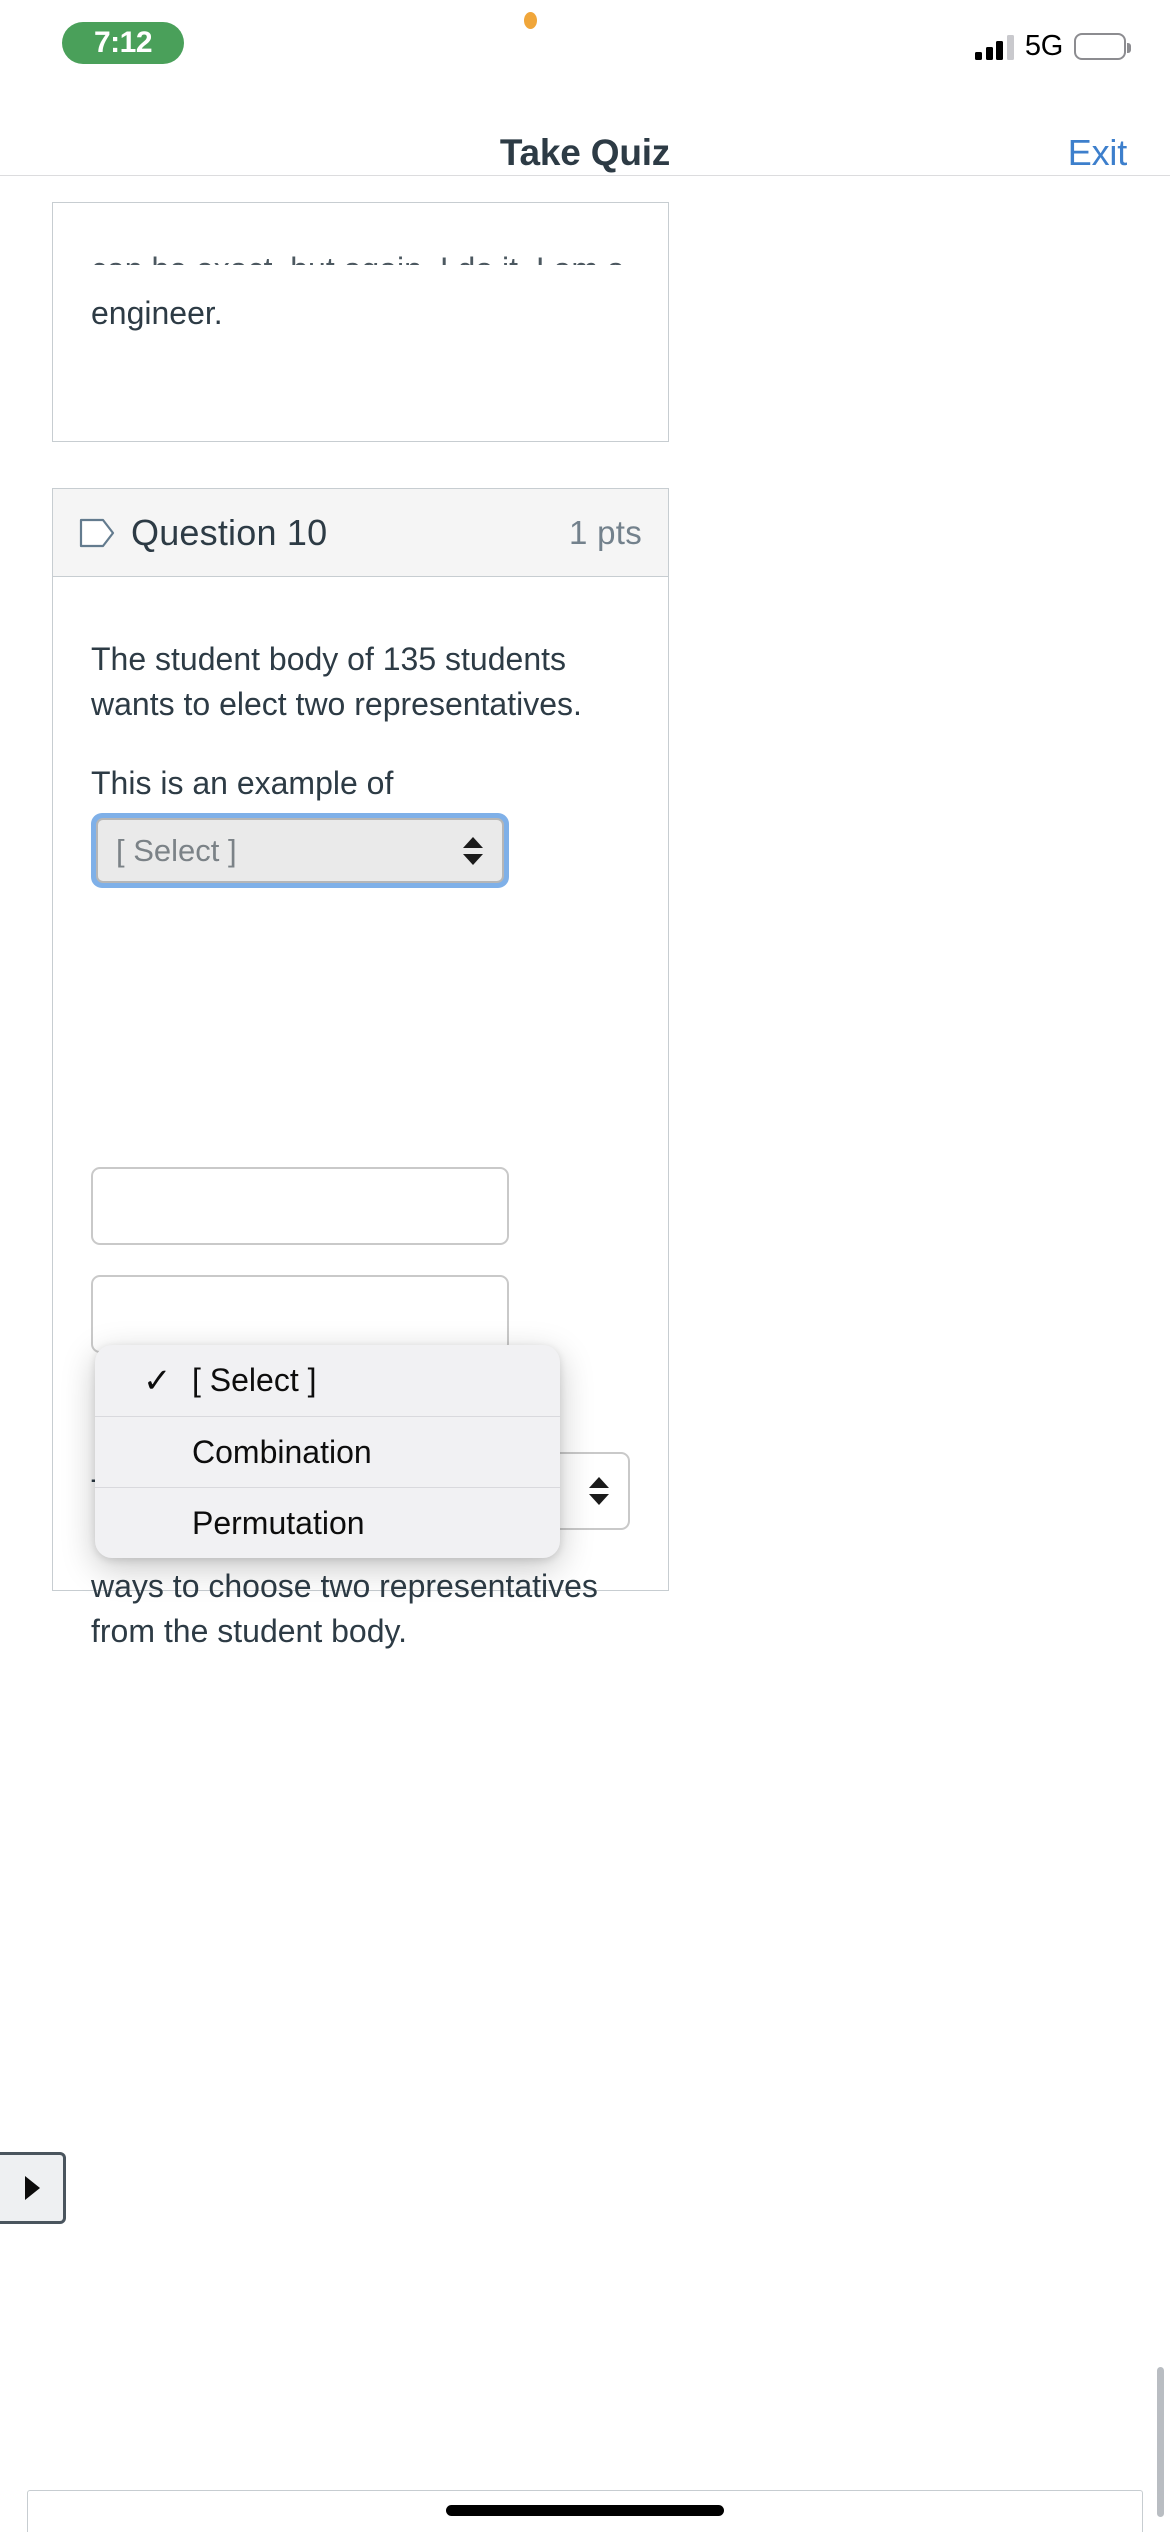 The height and width of the screenshot is (2532, 1170). What do you see at coordinates (242, 782) in the screenshot?
I see `question-paragraph-2: This is an example of` at bounding box center [242, 782].